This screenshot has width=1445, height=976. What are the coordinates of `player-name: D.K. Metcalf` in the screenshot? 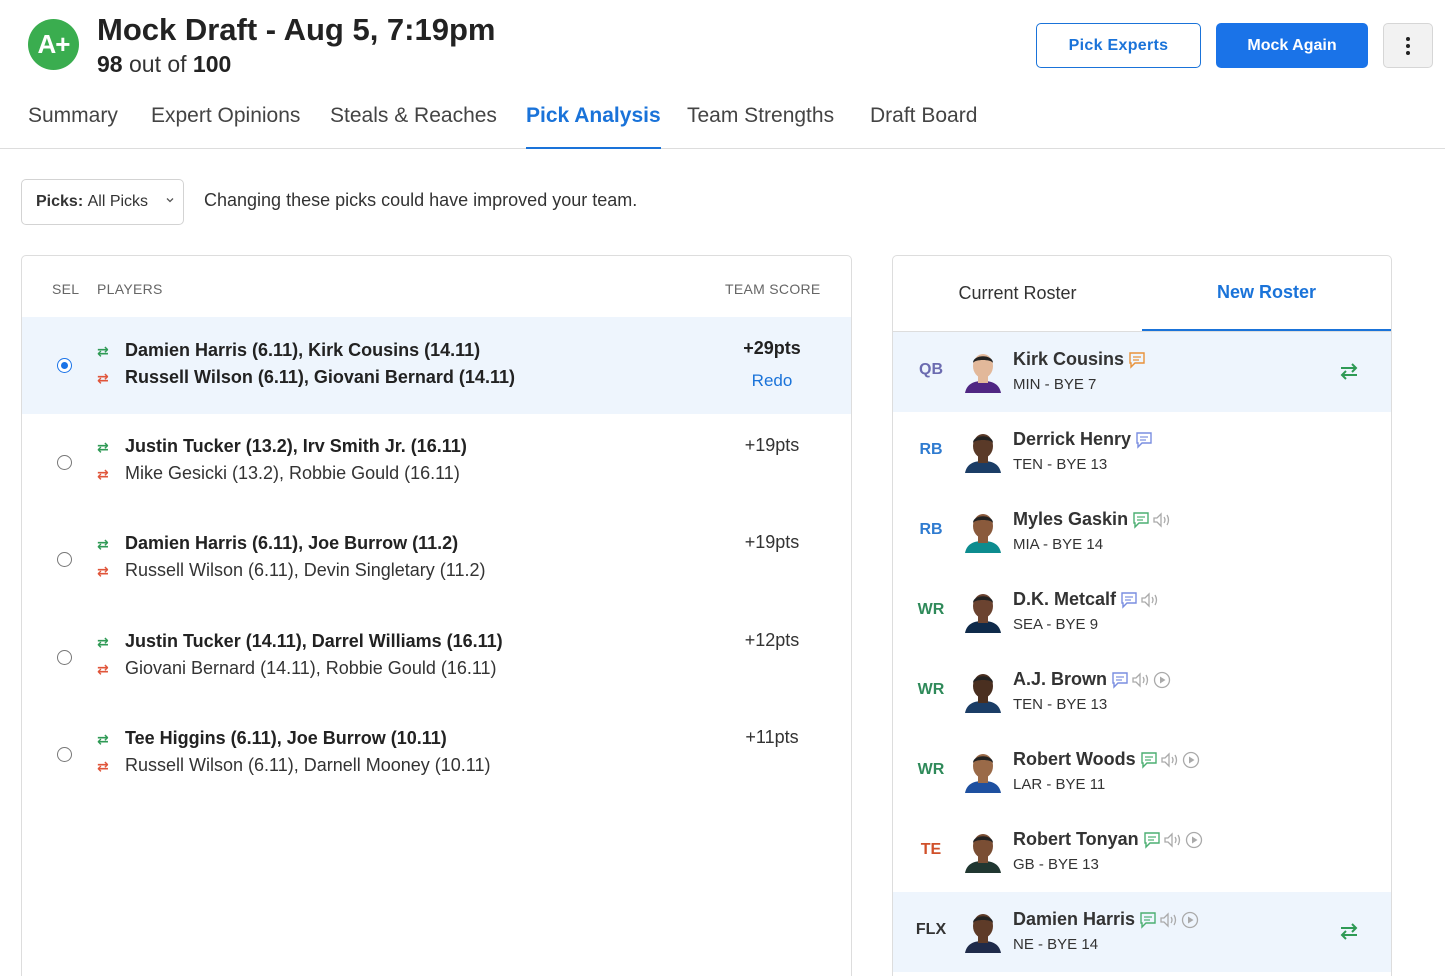 It's located at (1086, 599).